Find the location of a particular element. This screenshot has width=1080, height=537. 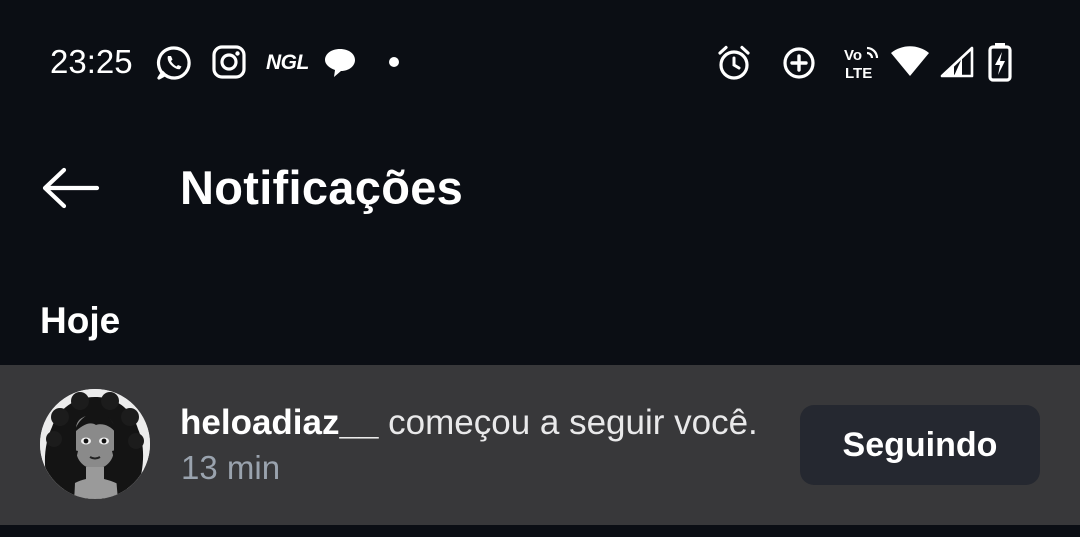

svg-text: LTE is located at coordinates (858, 73).